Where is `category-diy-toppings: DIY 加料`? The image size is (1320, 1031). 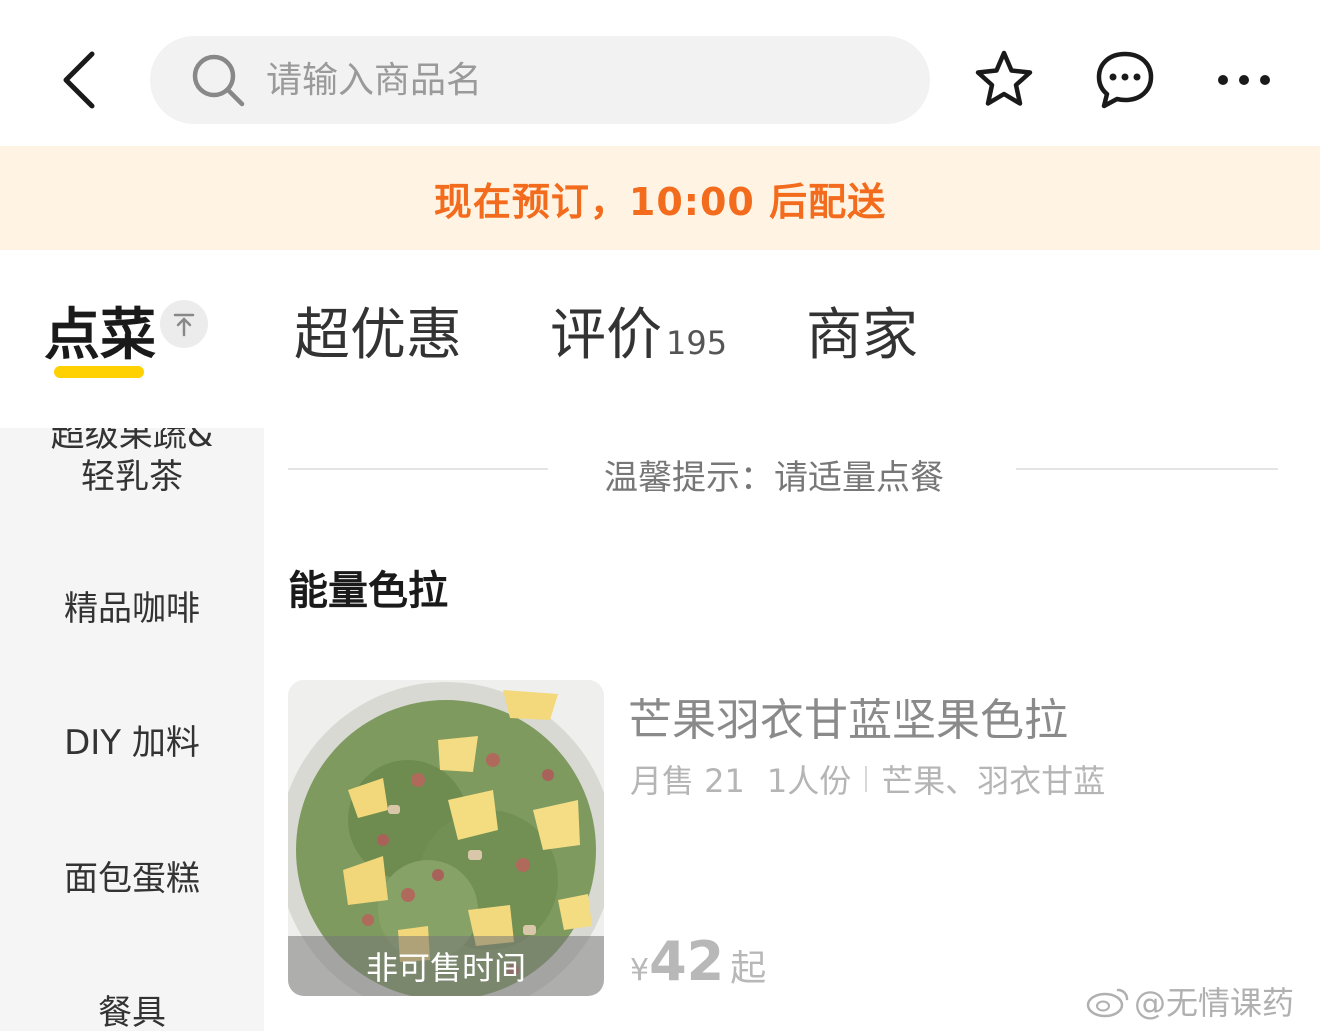
category-diy-toppings: DIY 加料 is located at coordinates (132, 743).